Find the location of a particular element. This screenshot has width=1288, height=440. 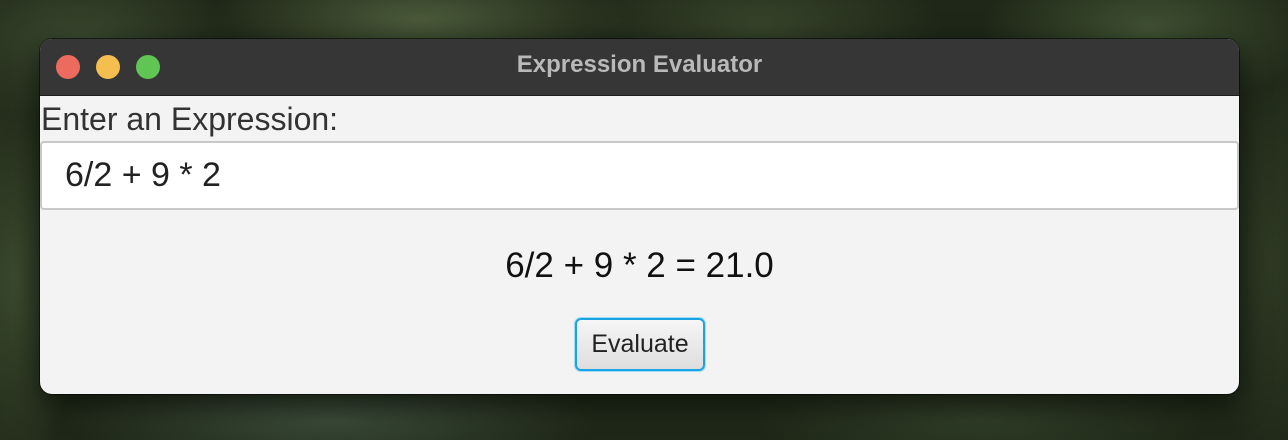

title-bar: Expression Evaluator is located at coordinates (639, 67).